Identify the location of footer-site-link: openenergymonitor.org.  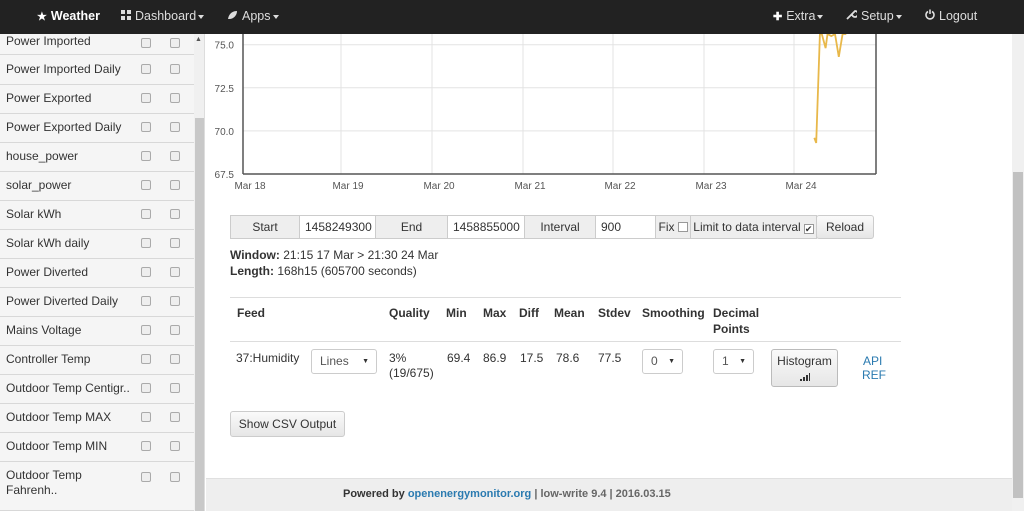
(469, 494).